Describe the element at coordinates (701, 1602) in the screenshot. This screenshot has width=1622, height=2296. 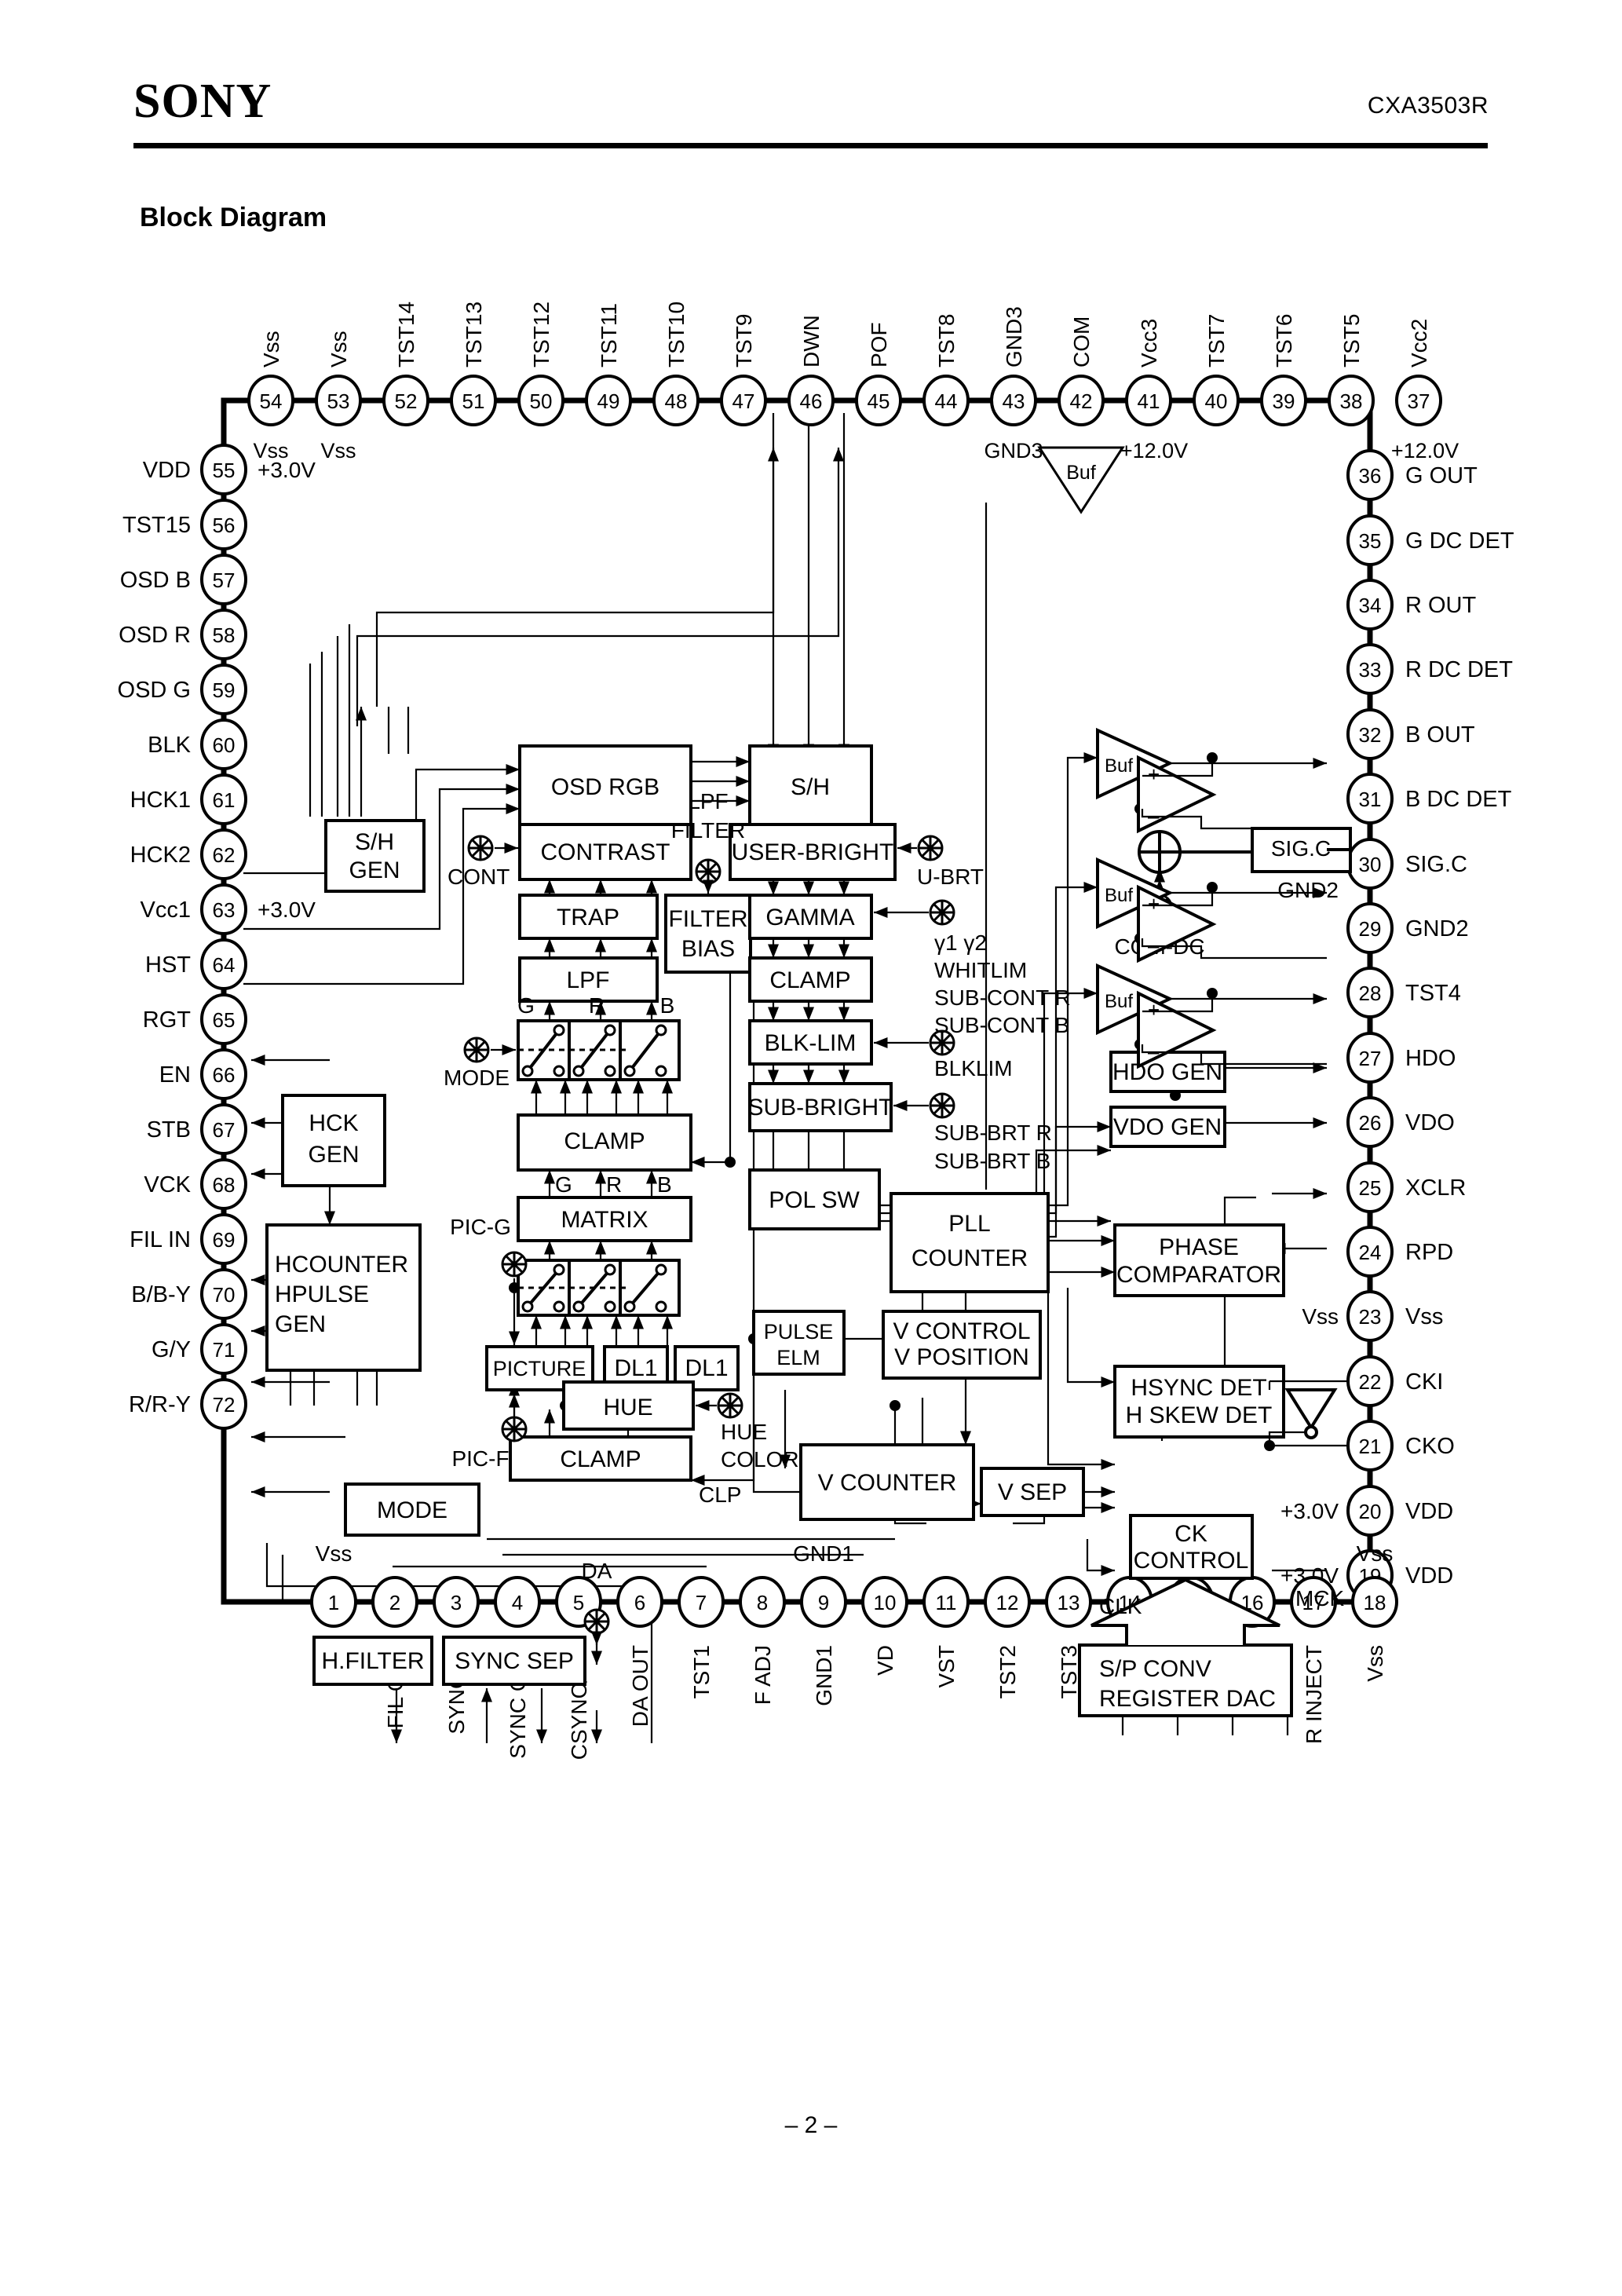
I see `pin-num: 7` at that location.